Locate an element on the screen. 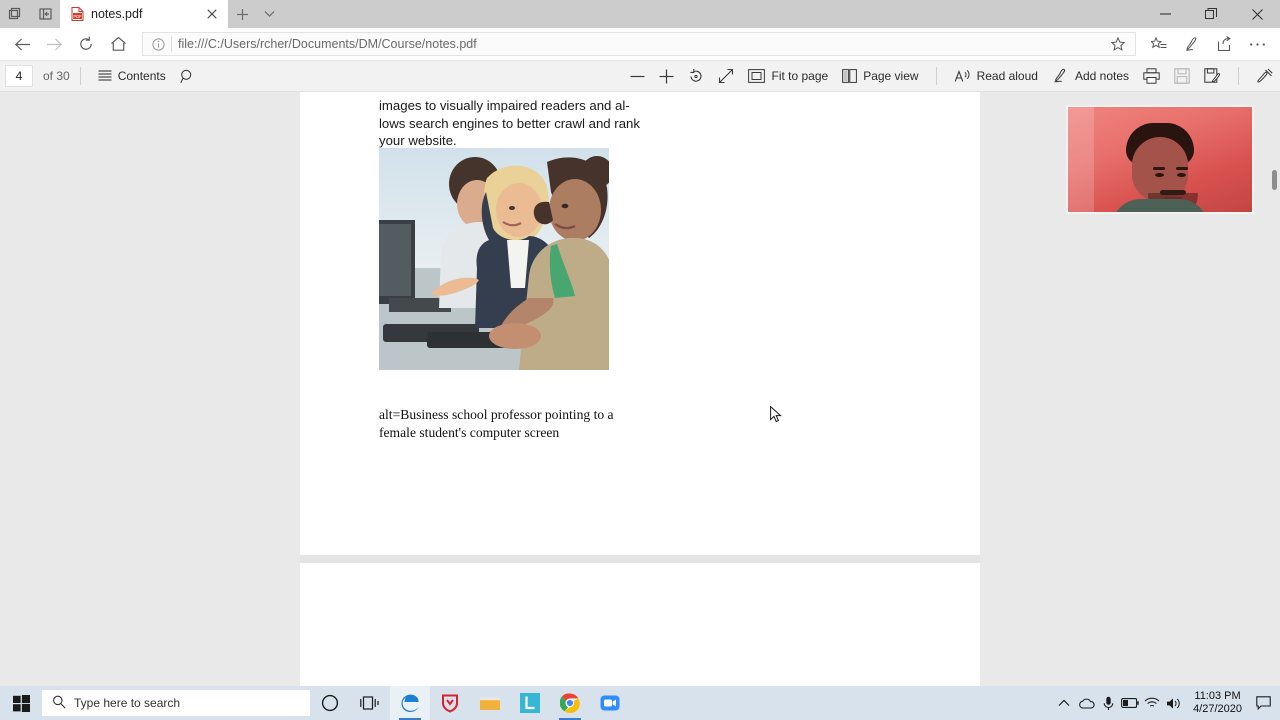  mouse-pointer is located at coordinates (776, 414).